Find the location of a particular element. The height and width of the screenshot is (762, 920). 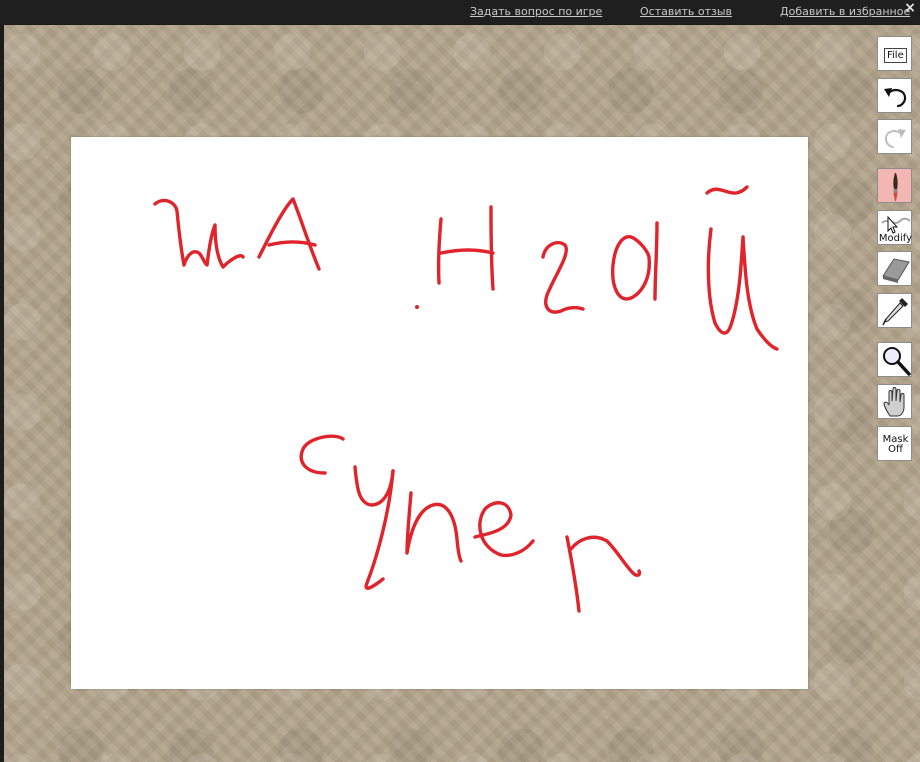

eyedropper-icon is located at coordinates (895, 312).